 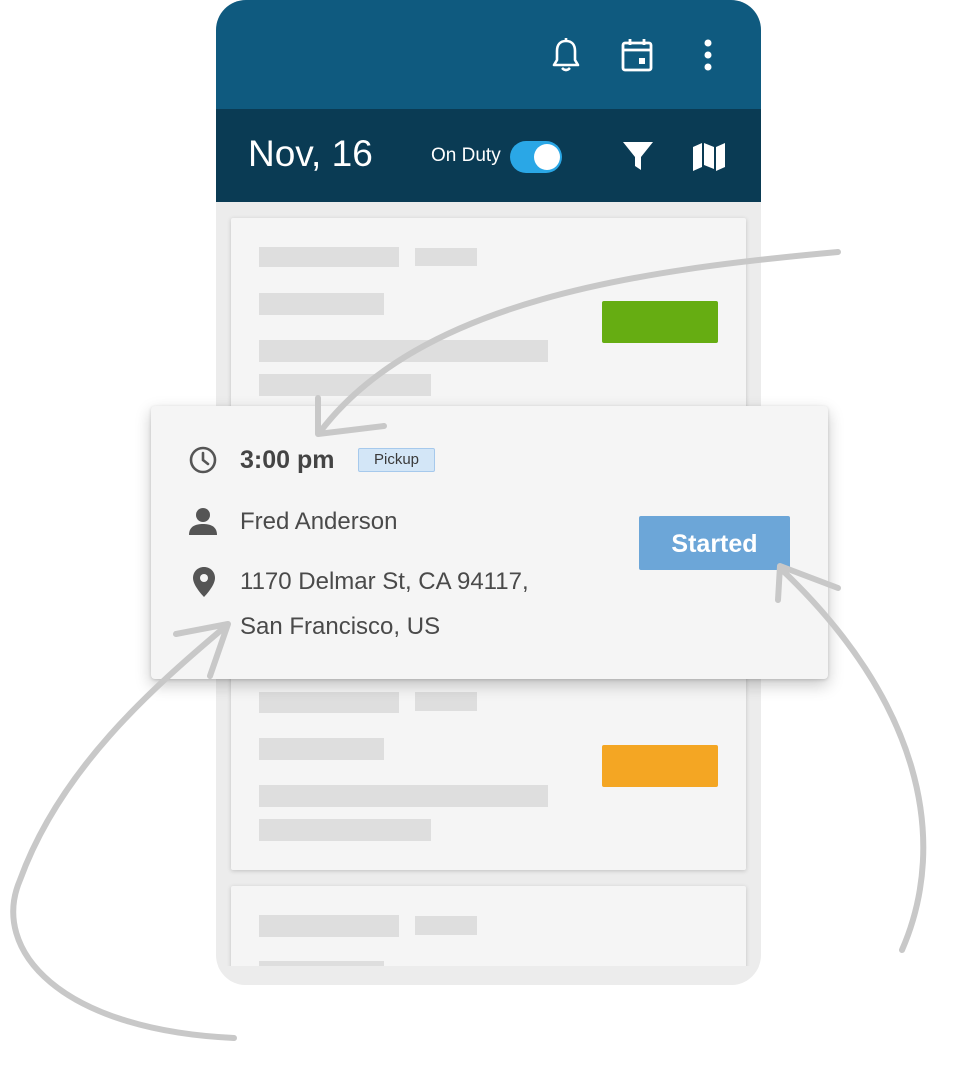 What do you see at coordinates (384, 581) in the screenshot?
I see `address-line-1: 1170 Delmar St, CA 94117,` at bounding box center [384, 581].